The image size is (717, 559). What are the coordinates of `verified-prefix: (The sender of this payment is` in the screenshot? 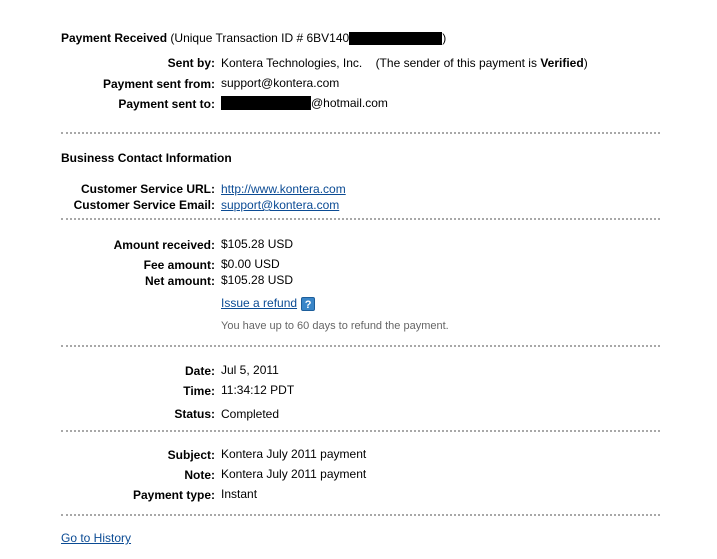 It's located at (456, 63).